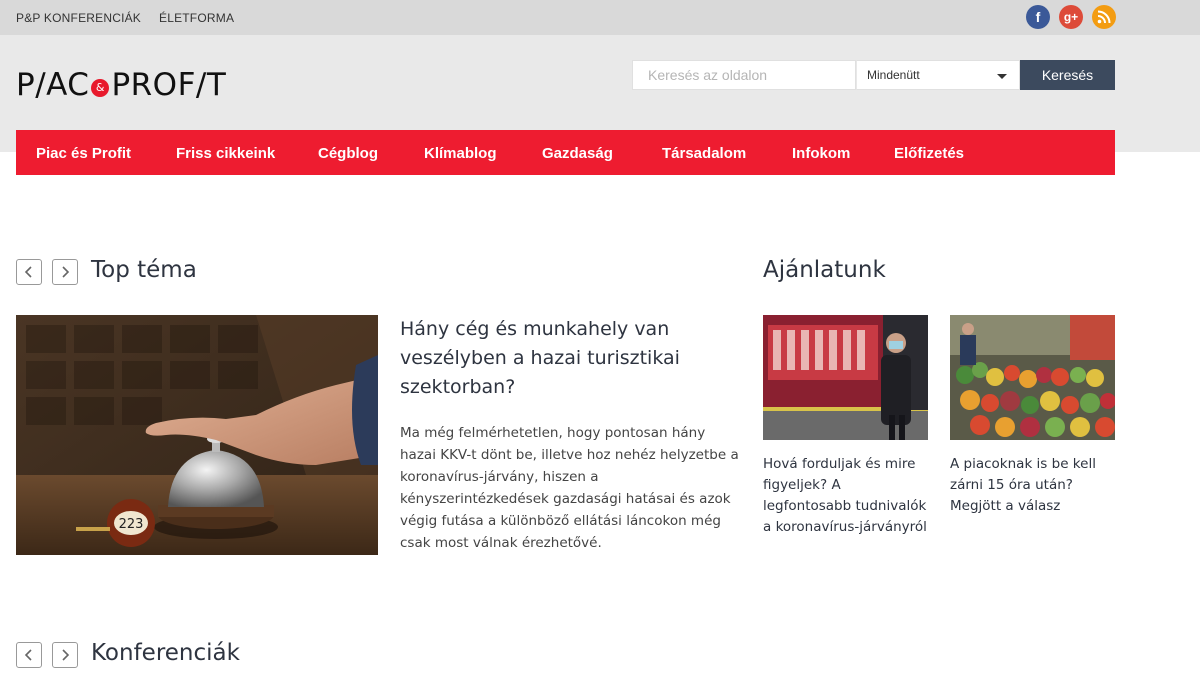  I want to click on room-tag-number: 223, so click(131, 524).